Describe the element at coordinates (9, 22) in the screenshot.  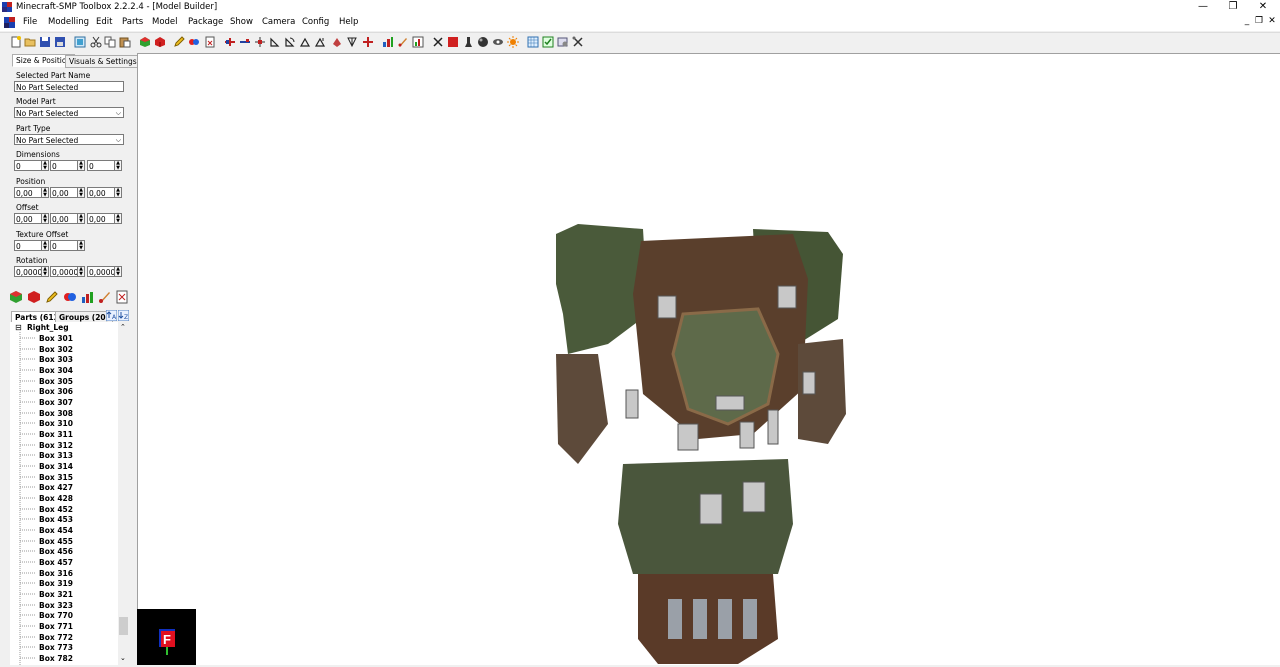
I see `document-icon` at that location.